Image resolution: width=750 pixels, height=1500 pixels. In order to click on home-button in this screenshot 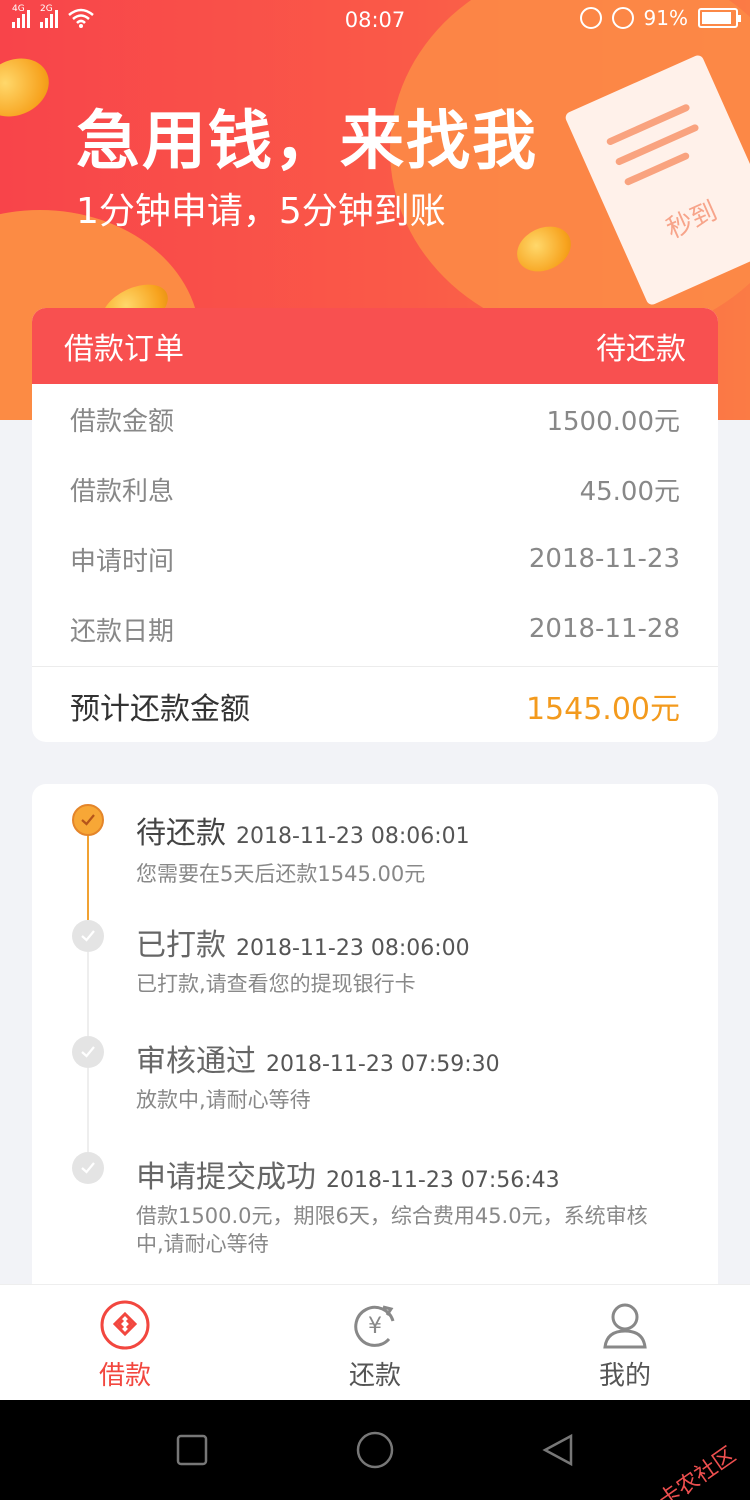, I will do `click(375, 1450)`.